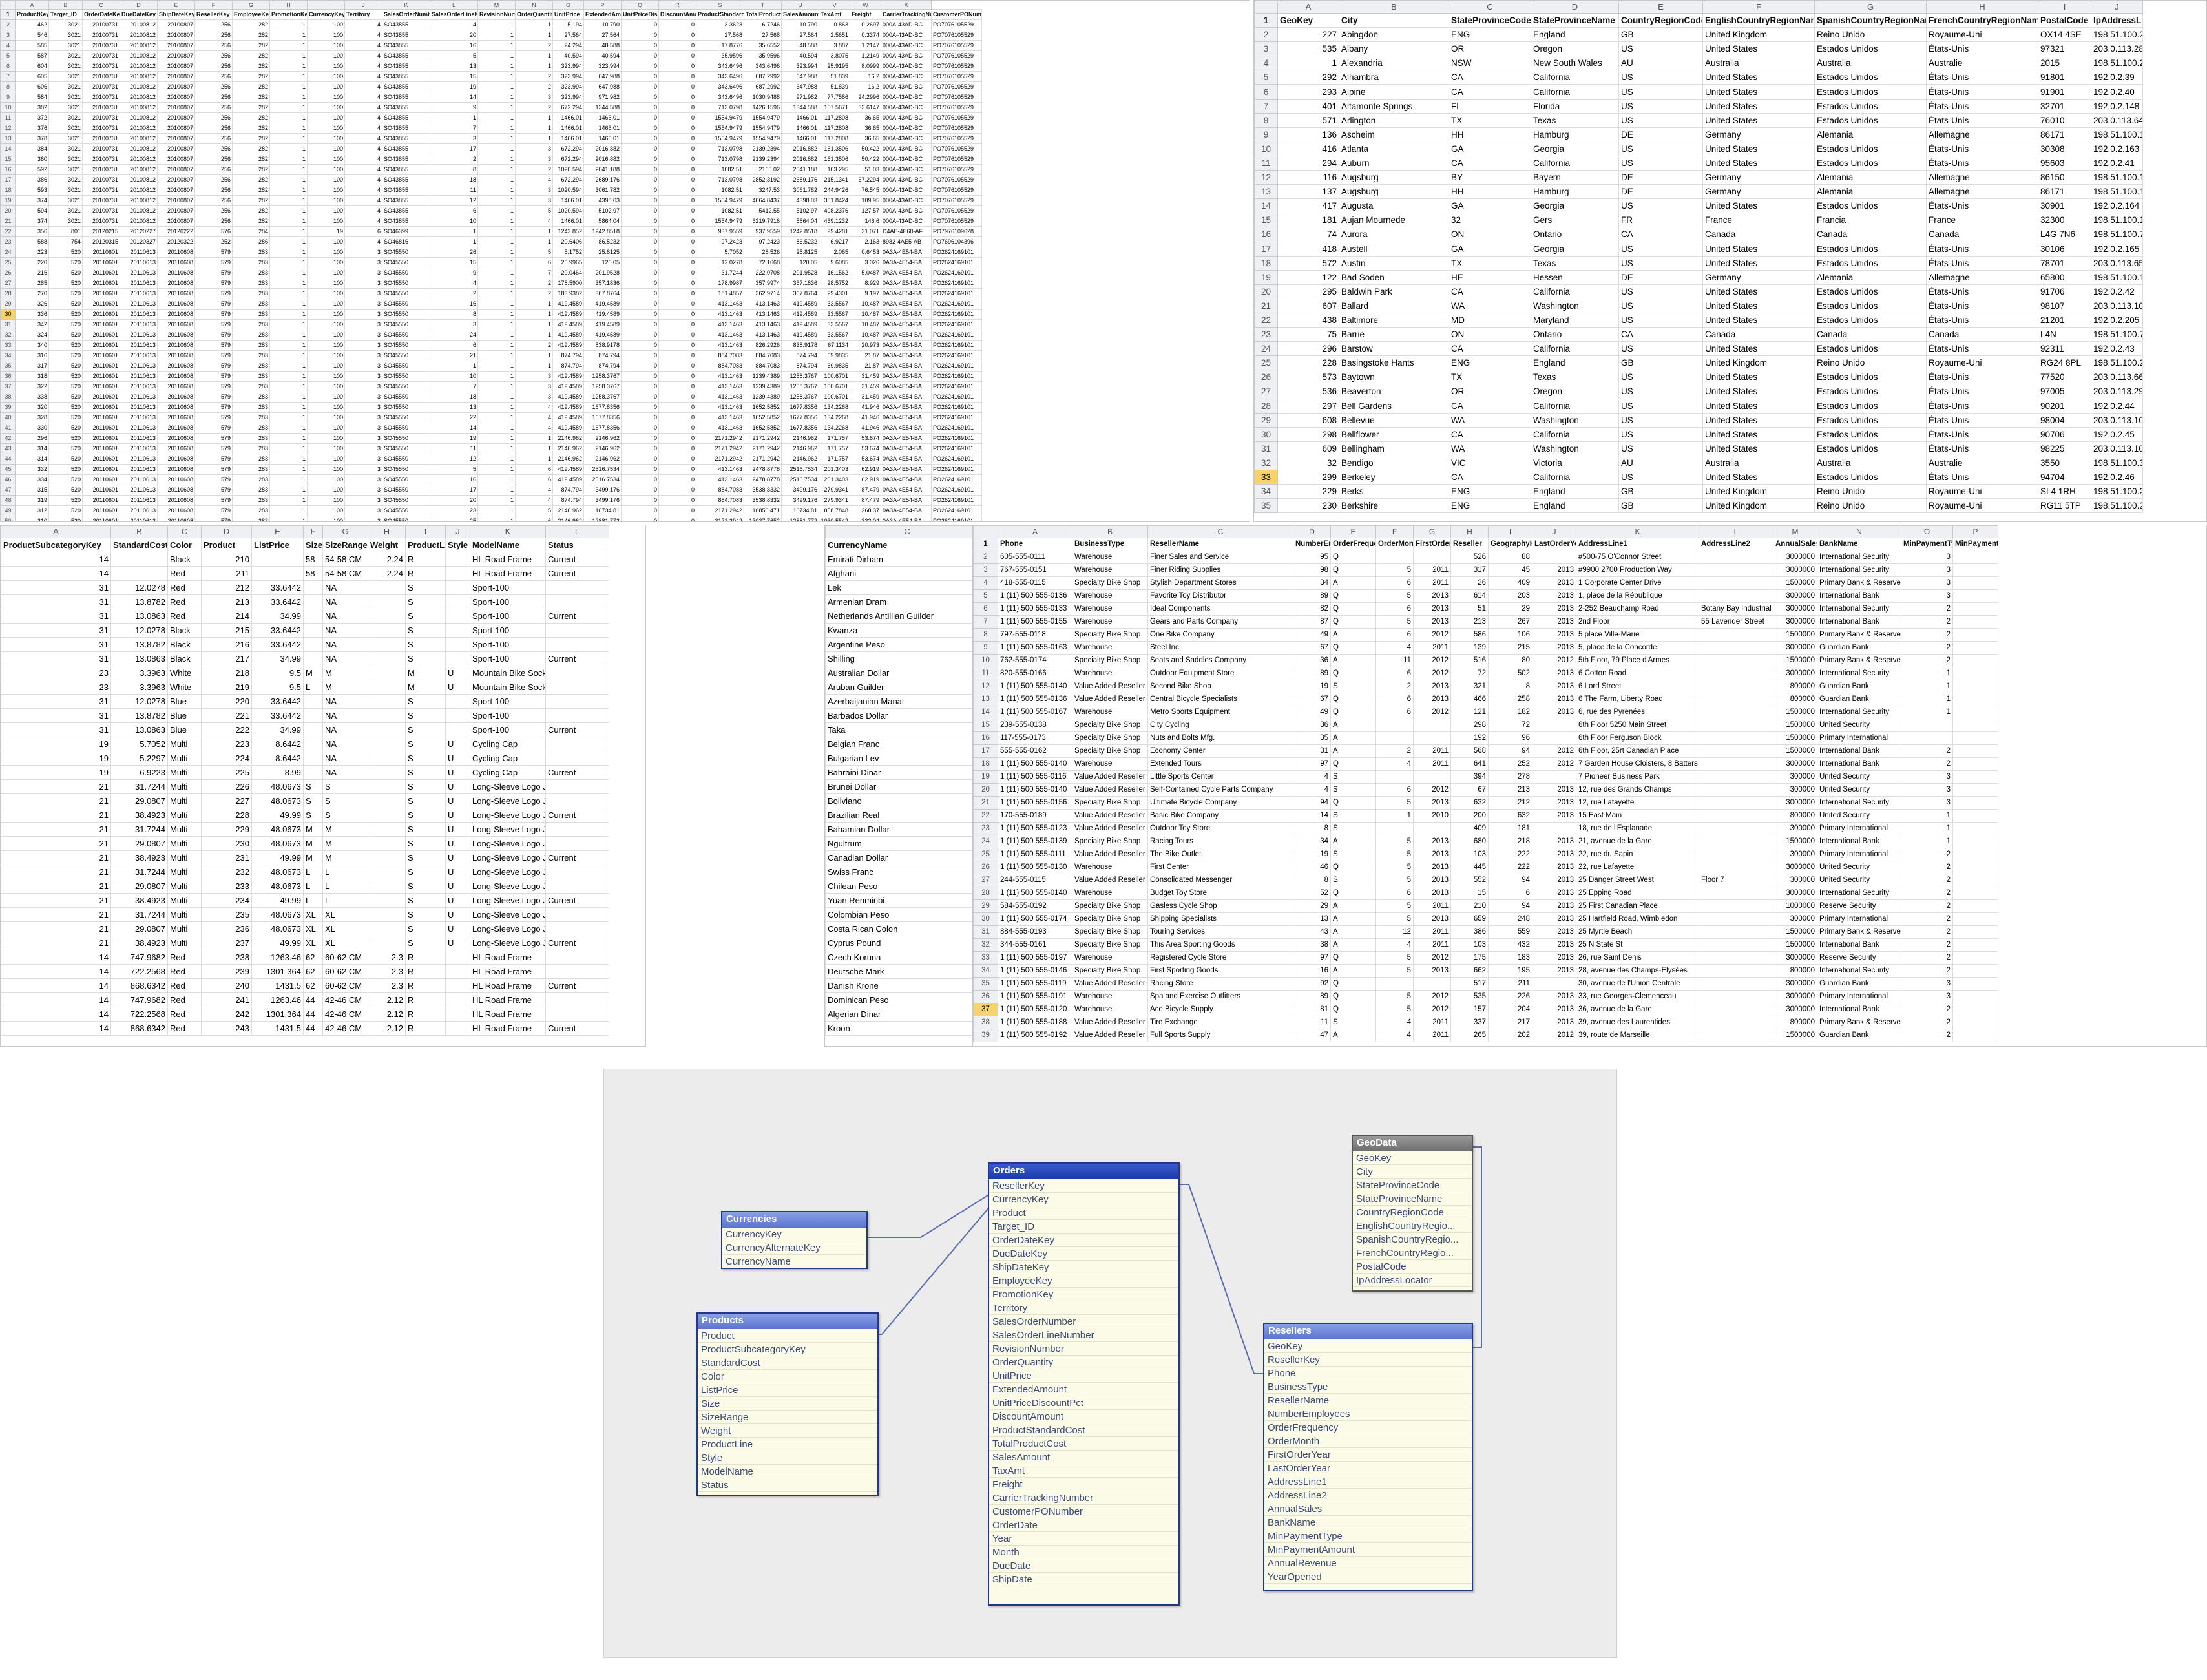 The image size is (2207, 1680). I want to click on cell: 30106, so click(2064, 249).